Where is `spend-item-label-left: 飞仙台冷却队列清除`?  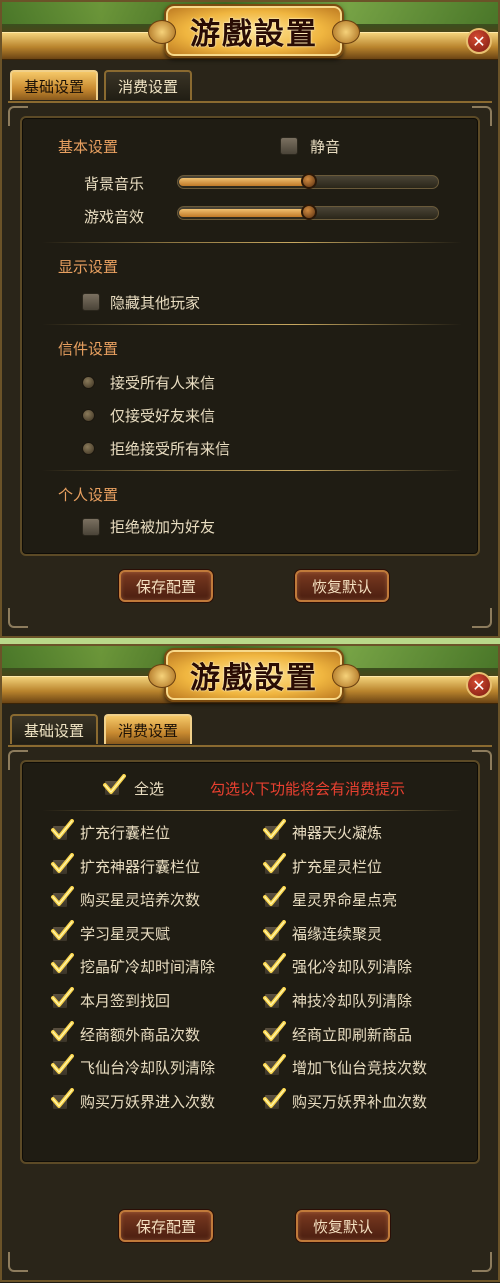 spend-item-label-left: 飞仙台冷却队列清除 is located at coordinates (148, 1068).